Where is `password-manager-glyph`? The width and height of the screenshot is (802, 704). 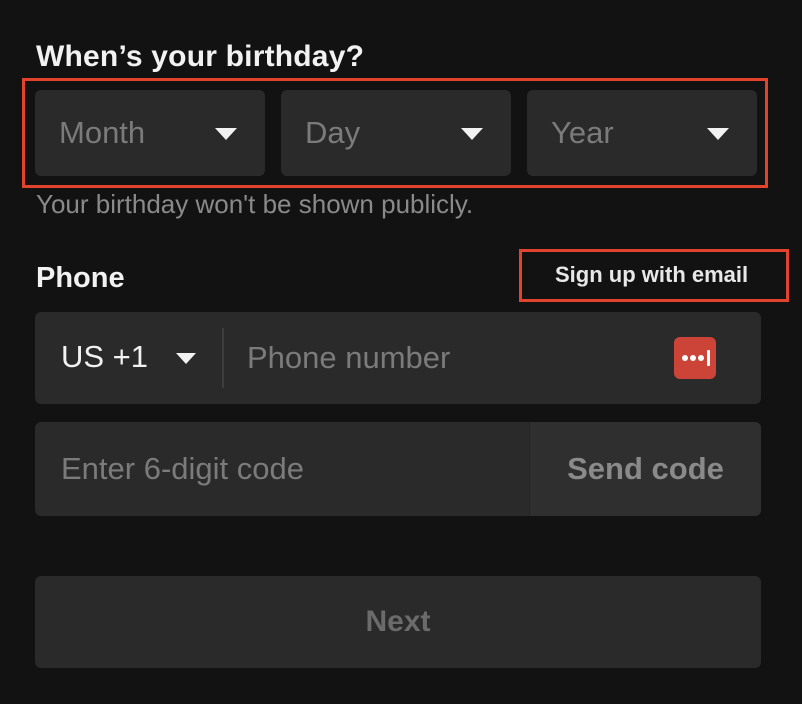 password-manager-glyph is located at coordinates (696, 358).